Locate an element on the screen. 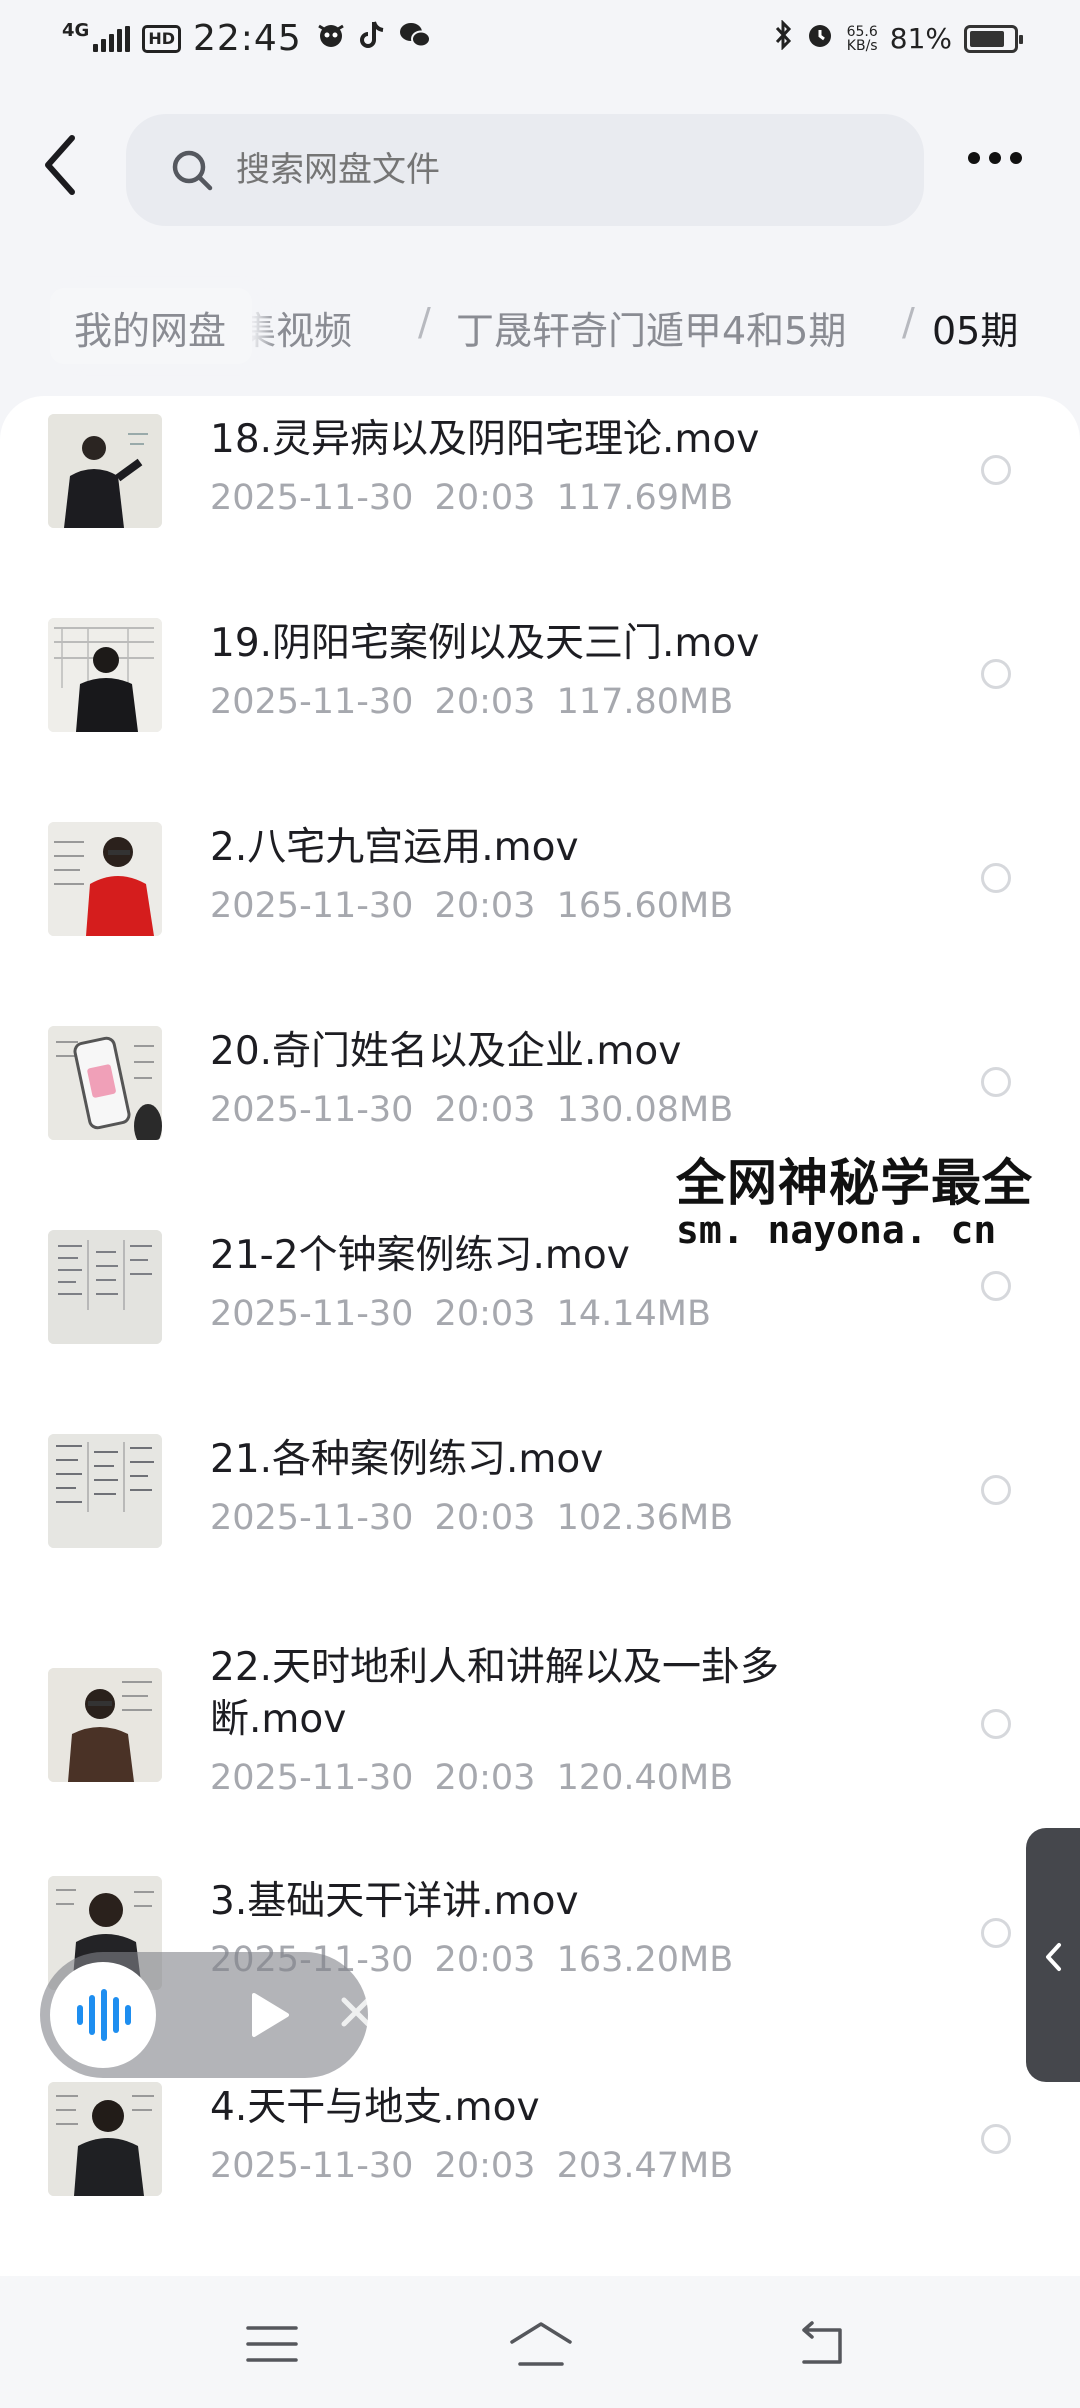 This screenshot has width=1080, height=2408. search-bar is located at coordinates (525, 170).